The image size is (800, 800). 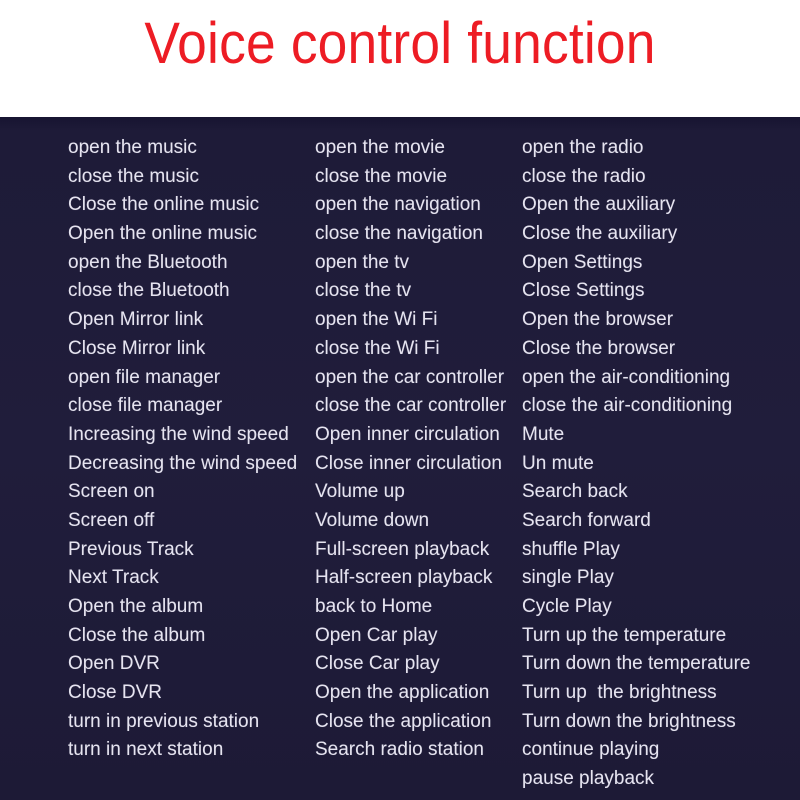 What do you see at coordinates (588, 779) in the screenshot?
I see `voice-command-item: pause playback` at bounding box center [588, 779].